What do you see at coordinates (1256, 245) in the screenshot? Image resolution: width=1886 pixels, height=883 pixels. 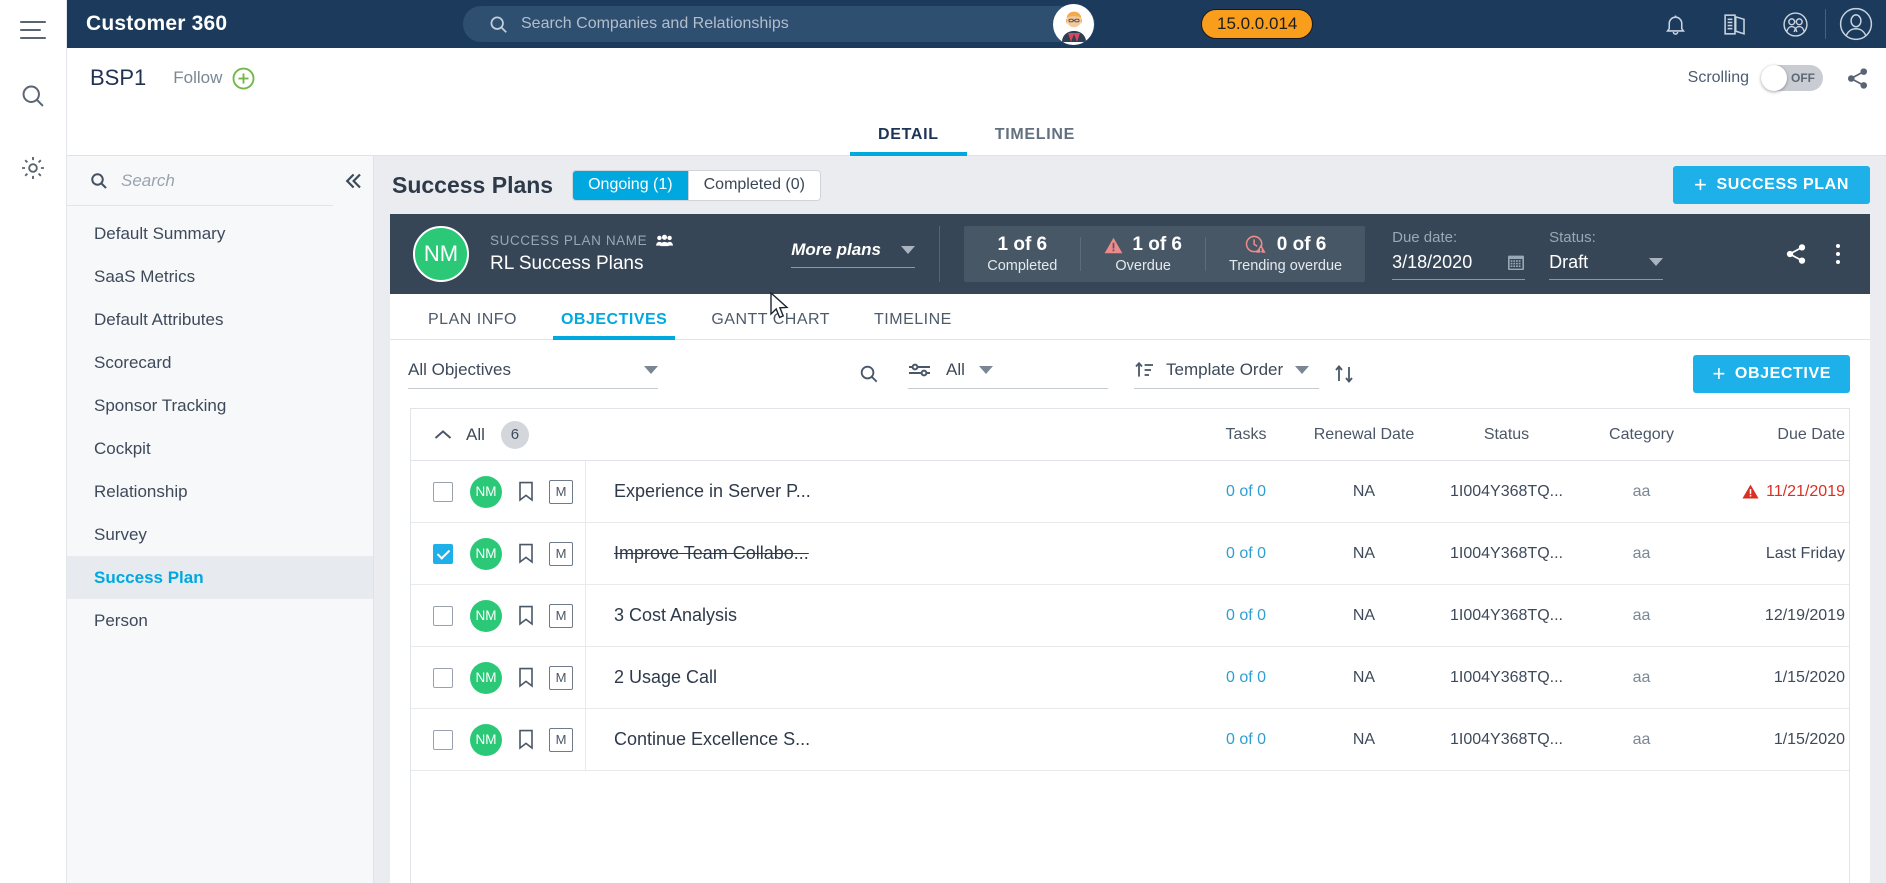 I see `clock-warning-icon` at bounding box center [1256, 245].